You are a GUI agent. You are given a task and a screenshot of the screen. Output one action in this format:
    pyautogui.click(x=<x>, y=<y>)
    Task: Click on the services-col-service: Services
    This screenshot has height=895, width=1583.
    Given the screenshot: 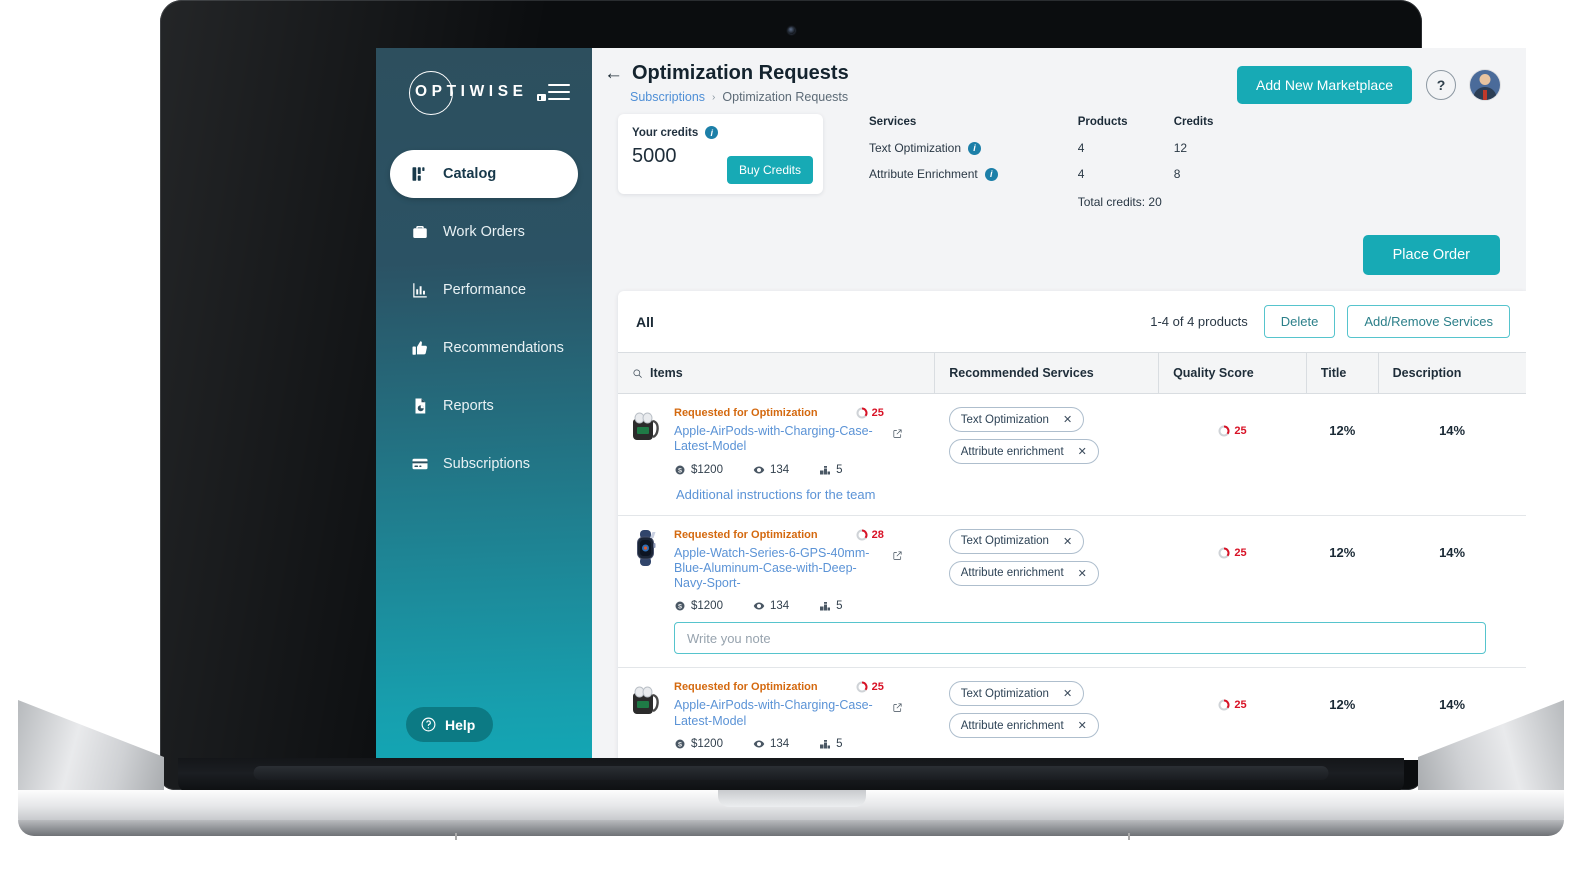 What is the action you would take?
    pyautogui.click(x=893, y=122)
    